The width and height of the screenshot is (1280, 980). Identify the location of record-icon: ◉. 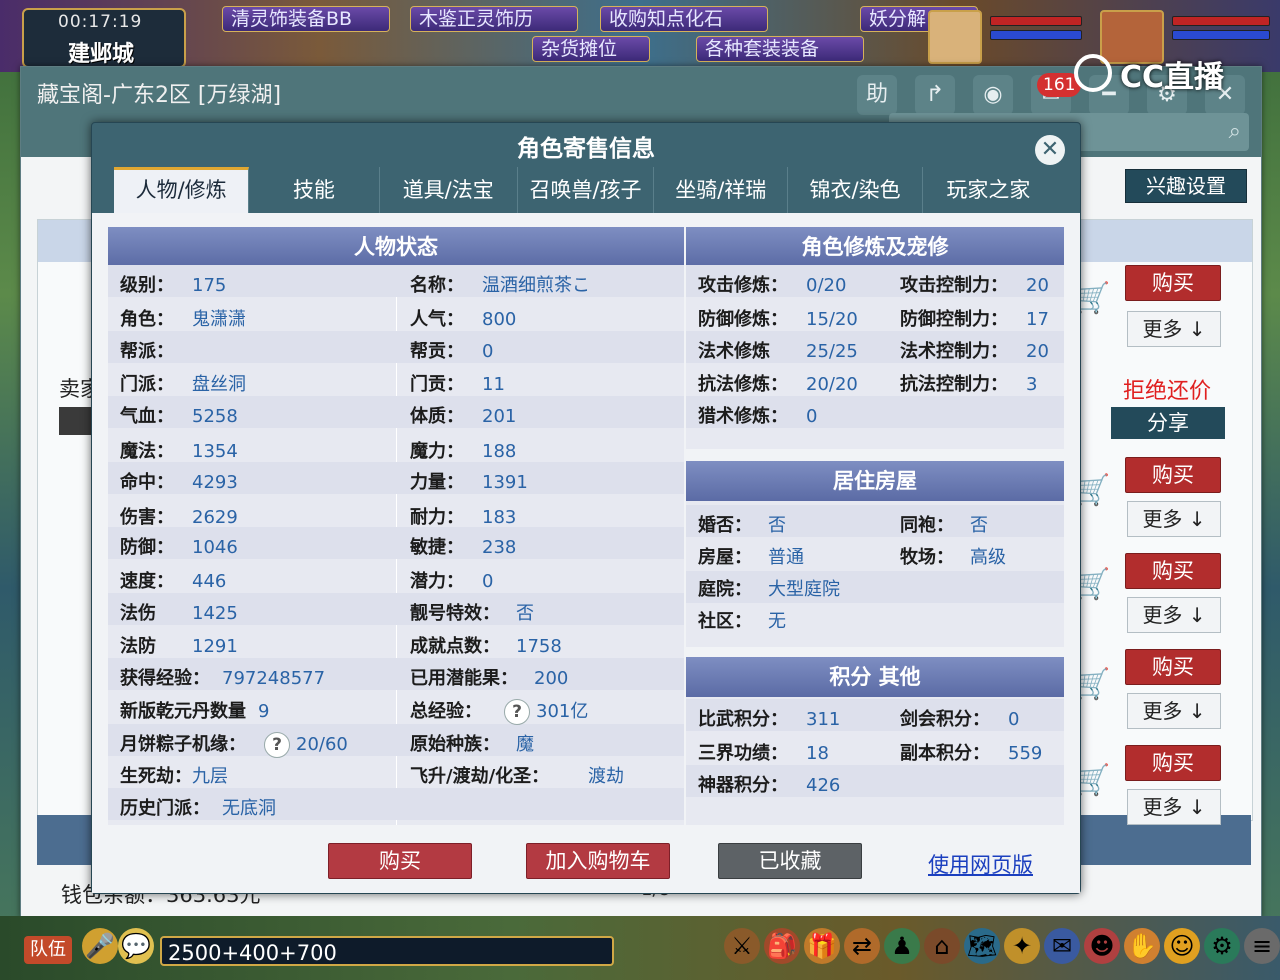
(993, 95).